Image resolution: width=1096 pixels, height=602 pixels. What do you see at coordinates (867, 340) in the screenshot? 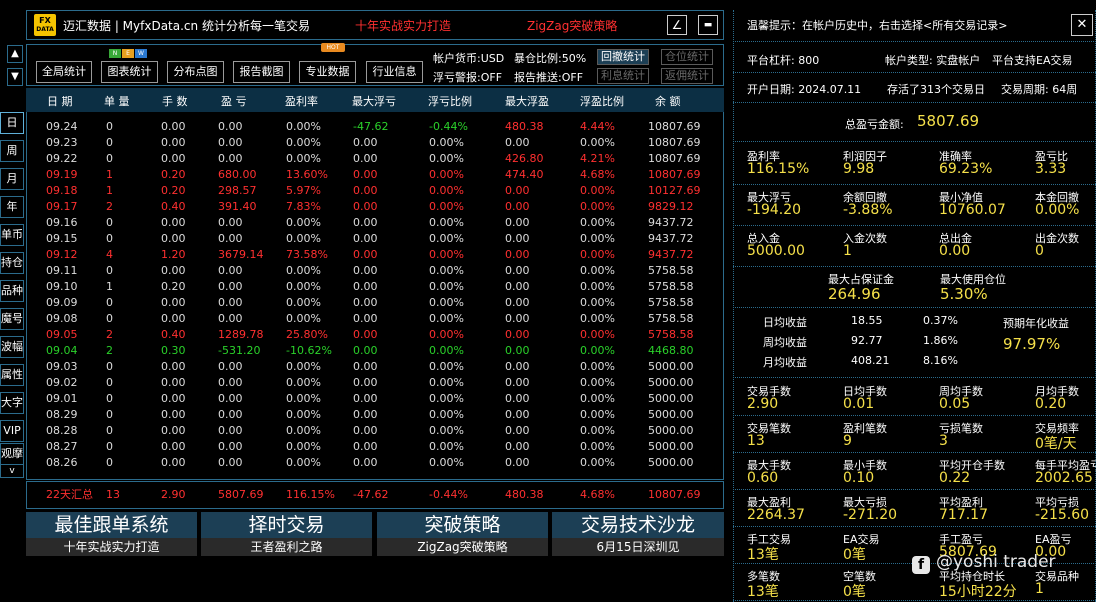
I see `avg-value: 92.77` at bounding box center [867, 340].